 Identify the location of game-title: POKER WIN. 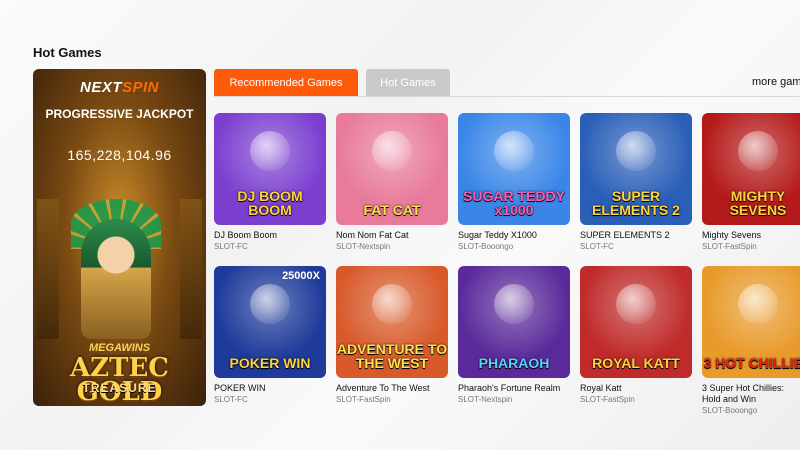
(270, 388).